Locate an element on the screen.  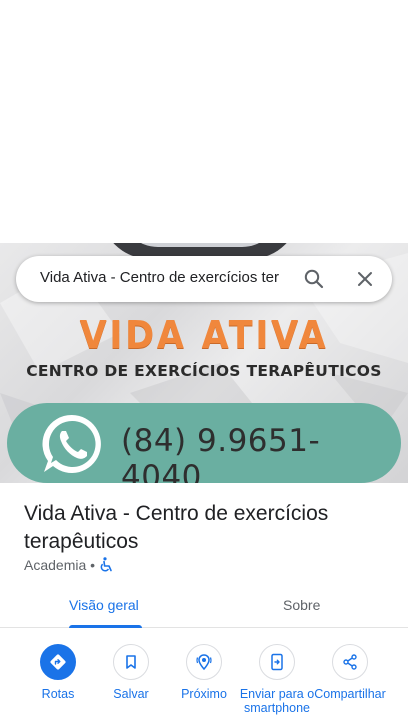
send-to-phone-button-circle is located at coordinates (277, 662).